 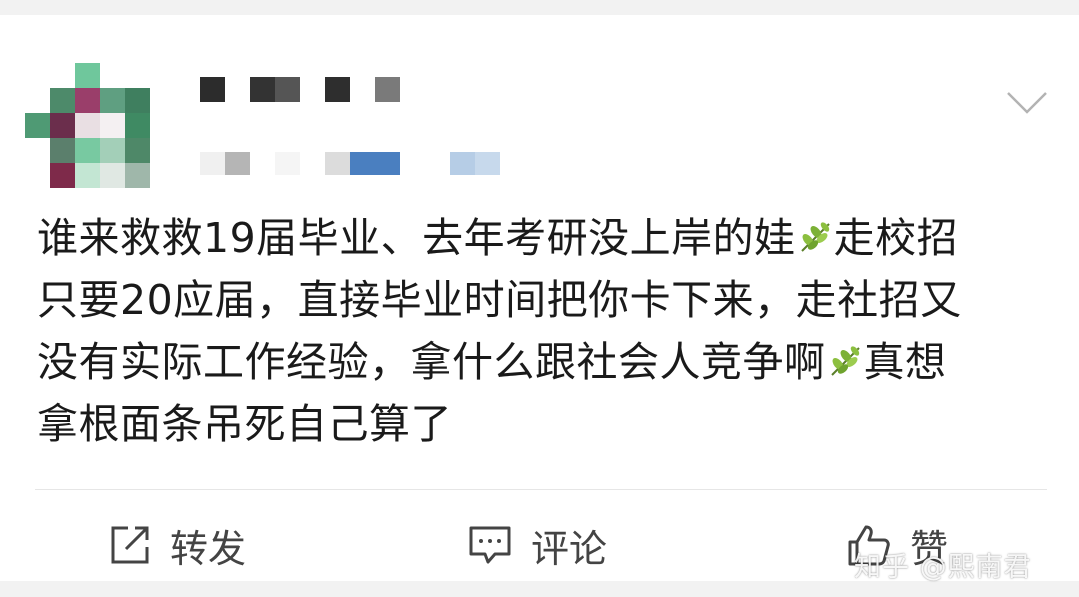 I want to click on comment-button: 评论, so click(x=537, y=545).